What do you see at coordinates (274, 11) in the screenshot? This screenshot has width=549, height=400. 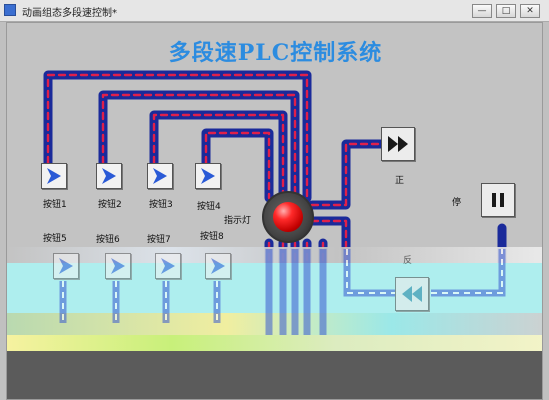 I see `title-bar: 动画组态多段速控制* — □ ✕` at bounding box center [274, 11].